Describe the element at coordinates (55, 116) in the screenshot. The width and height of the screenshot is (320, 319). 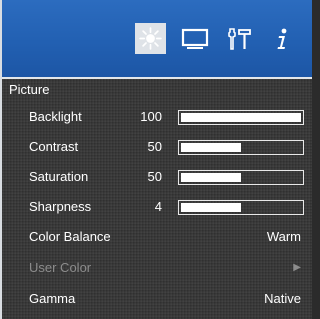
I see `setting-label: Backlight` at that location.